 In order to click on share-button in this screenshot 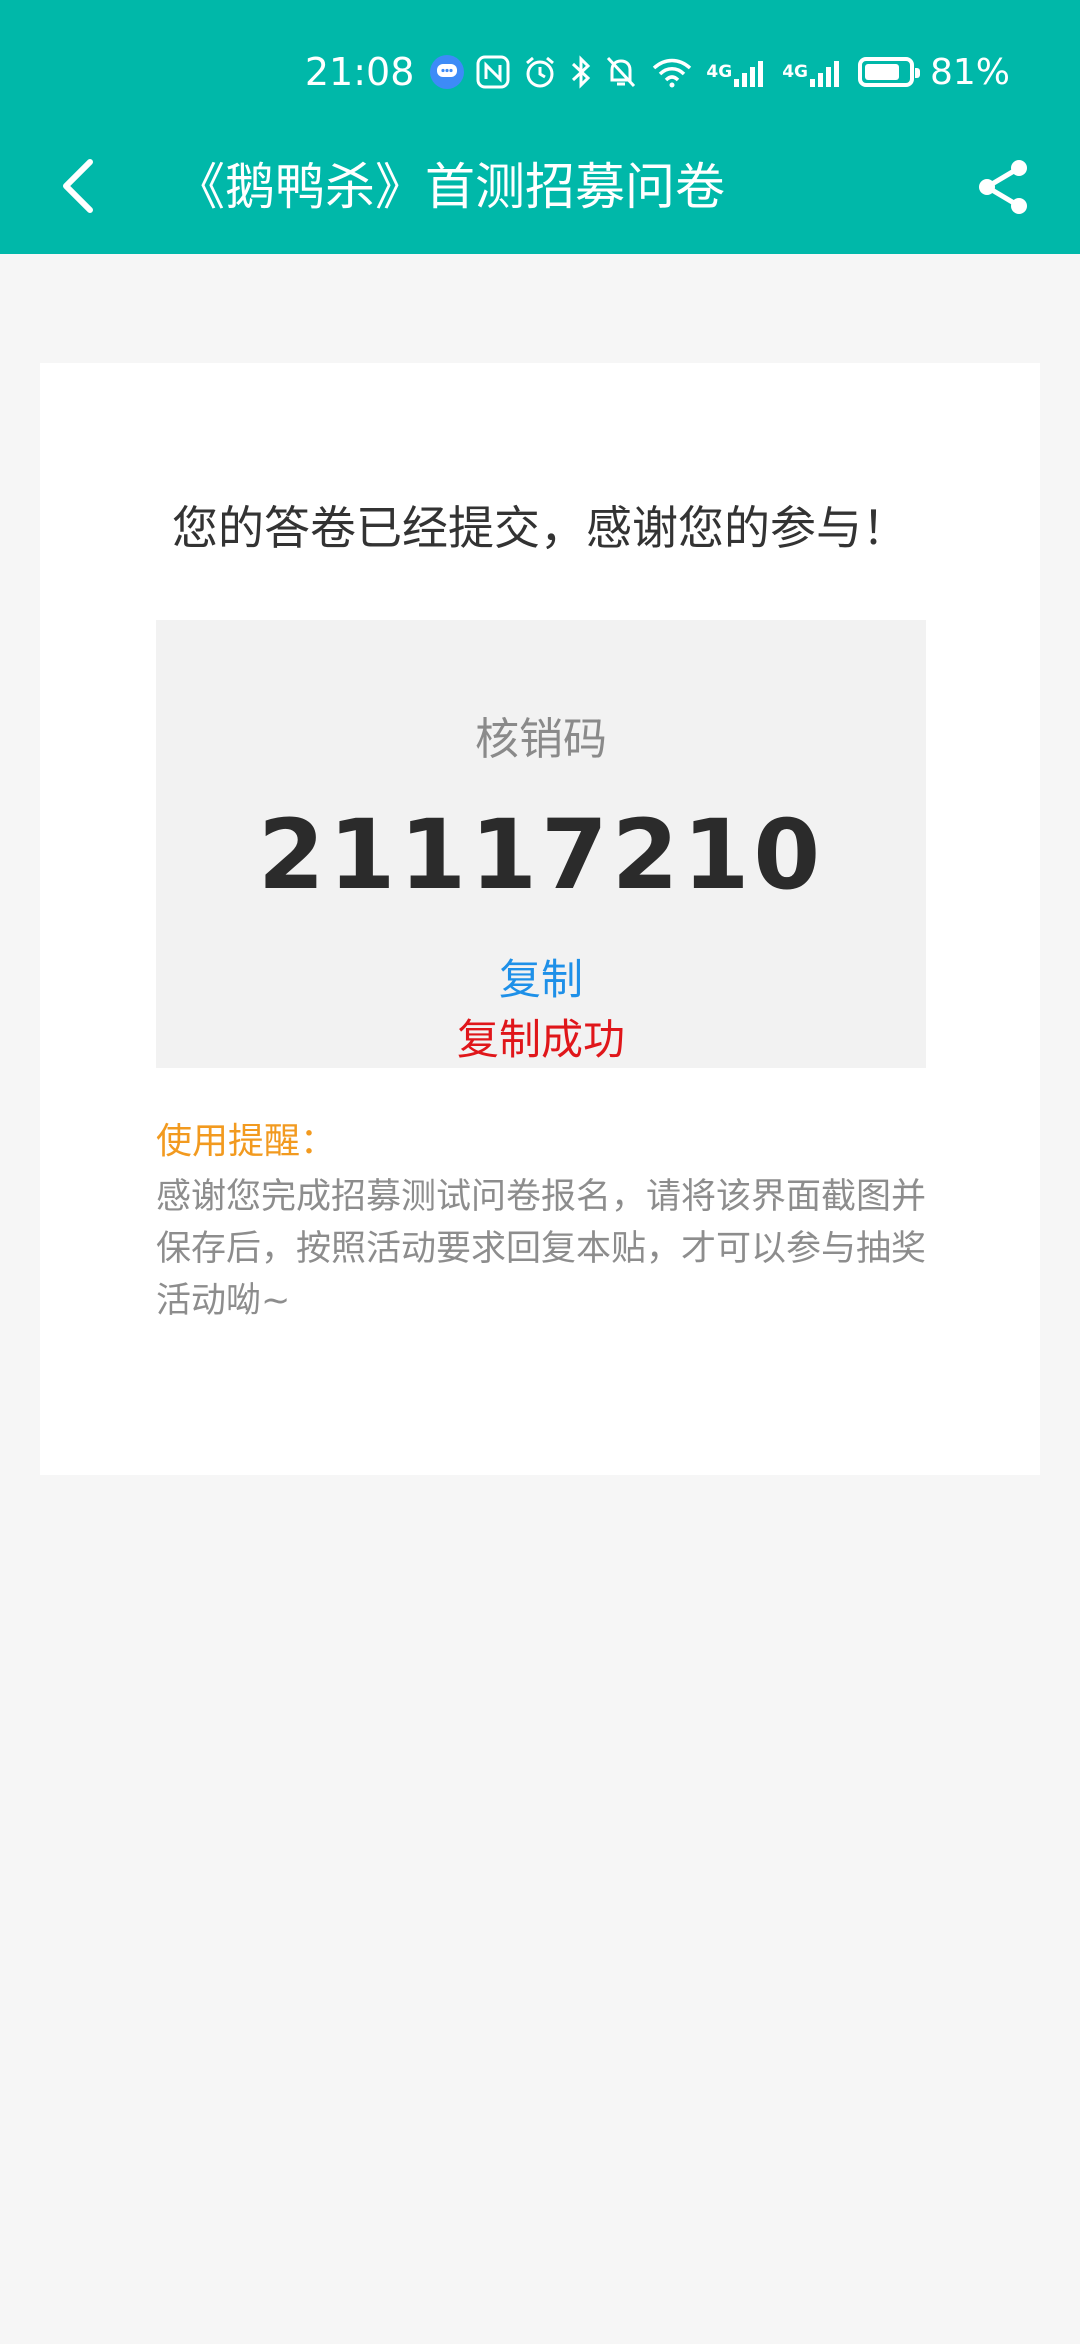, I will do `click(1003, 187)`.